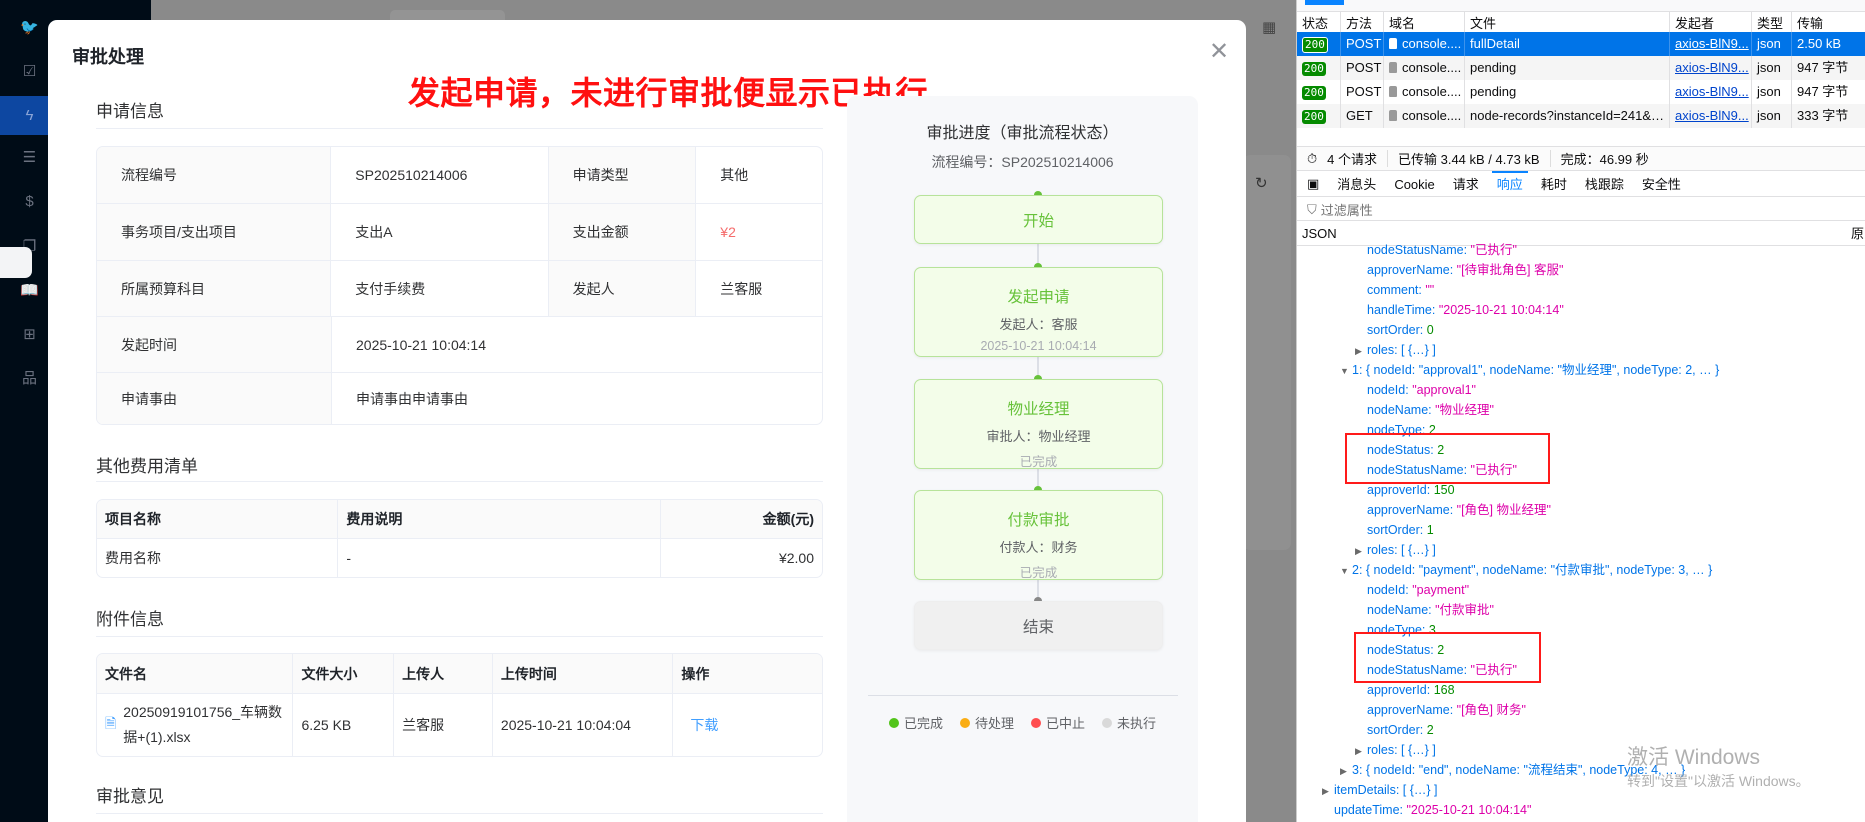  I want to click on uploader: 兰客服, so click(442, 725).